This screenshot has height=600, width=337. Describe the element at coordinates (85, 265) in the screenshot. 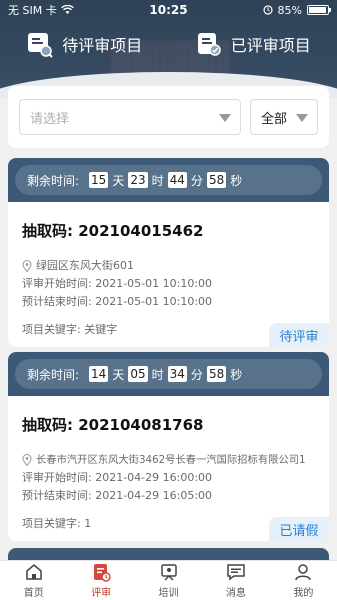

I see `address-text: 绿园区东风大街601` at that location.